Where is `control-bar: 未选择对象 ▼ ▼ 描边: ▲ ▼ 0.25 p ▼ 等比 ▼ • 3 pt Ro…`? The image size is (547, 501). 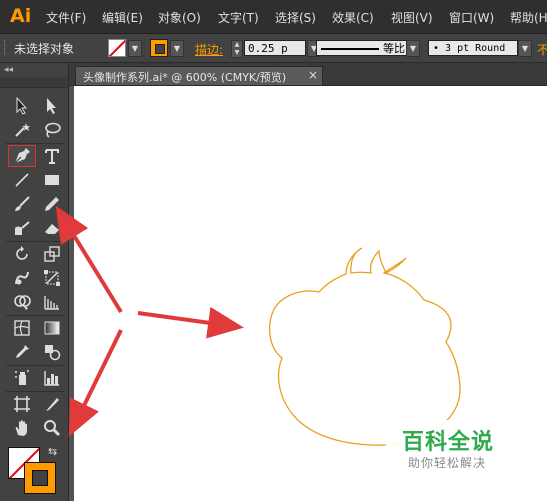
control-bar: 未选择对象 ▼ ▼ 描边: ▲ ▼ 0.25 p ▼ 等比 ▼ • 3 pt Ro… is located at coordinates (273, 48).